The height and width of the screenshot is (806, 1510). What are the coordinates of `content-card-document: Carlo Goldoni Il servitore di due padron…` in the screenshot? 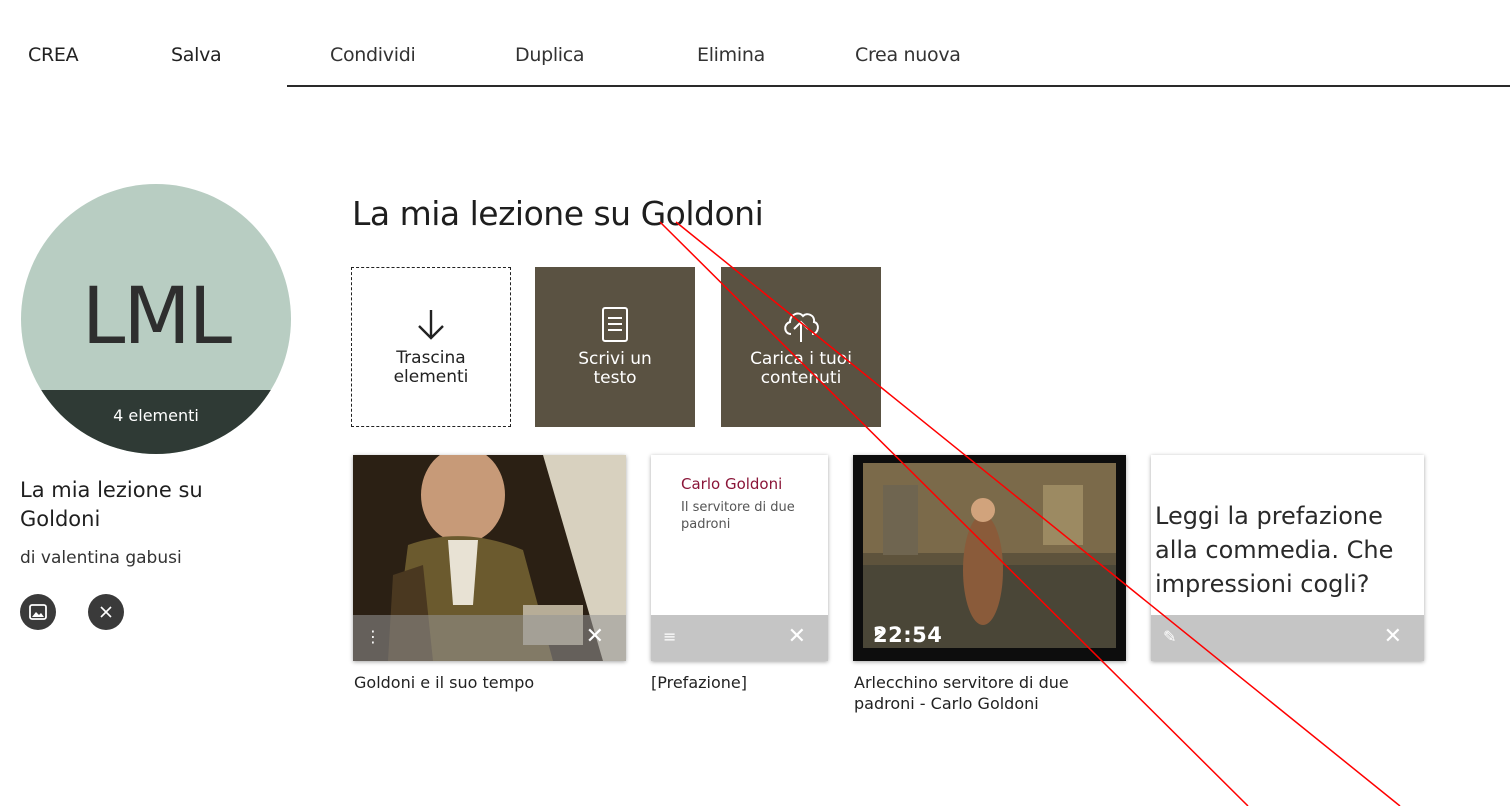 It's located at (739, 558).